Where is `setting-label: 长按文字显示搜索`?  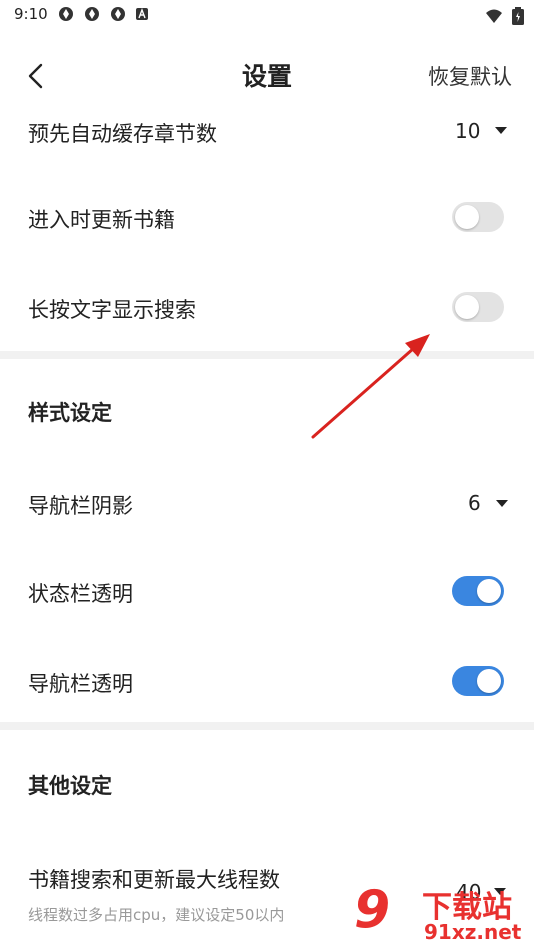 setting-label: 长按文字显示搜索 is located at coordinates (112, 310).